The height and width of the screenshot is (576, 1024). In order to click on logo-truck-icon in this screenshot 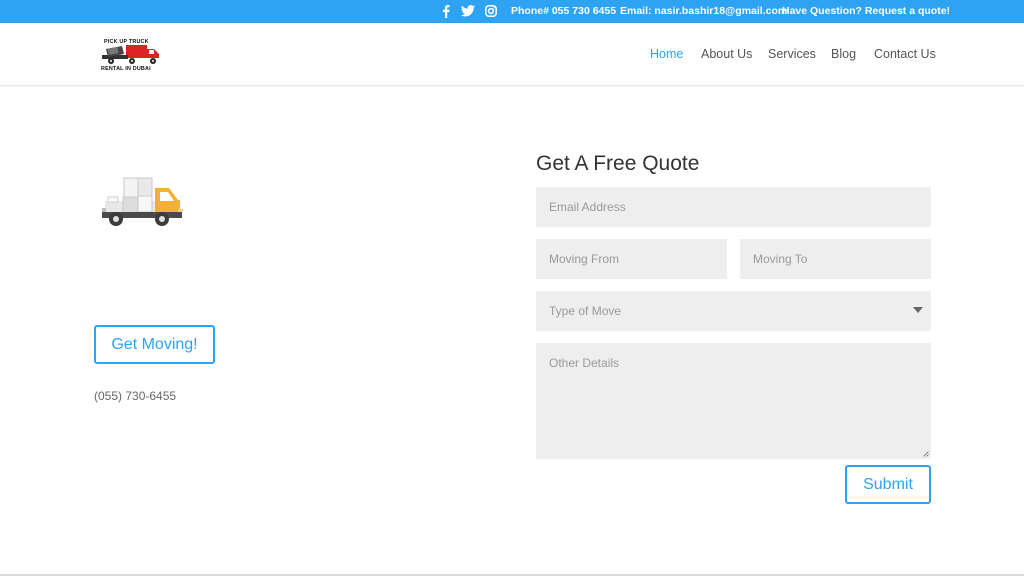, I will do `click(130, 54)`.